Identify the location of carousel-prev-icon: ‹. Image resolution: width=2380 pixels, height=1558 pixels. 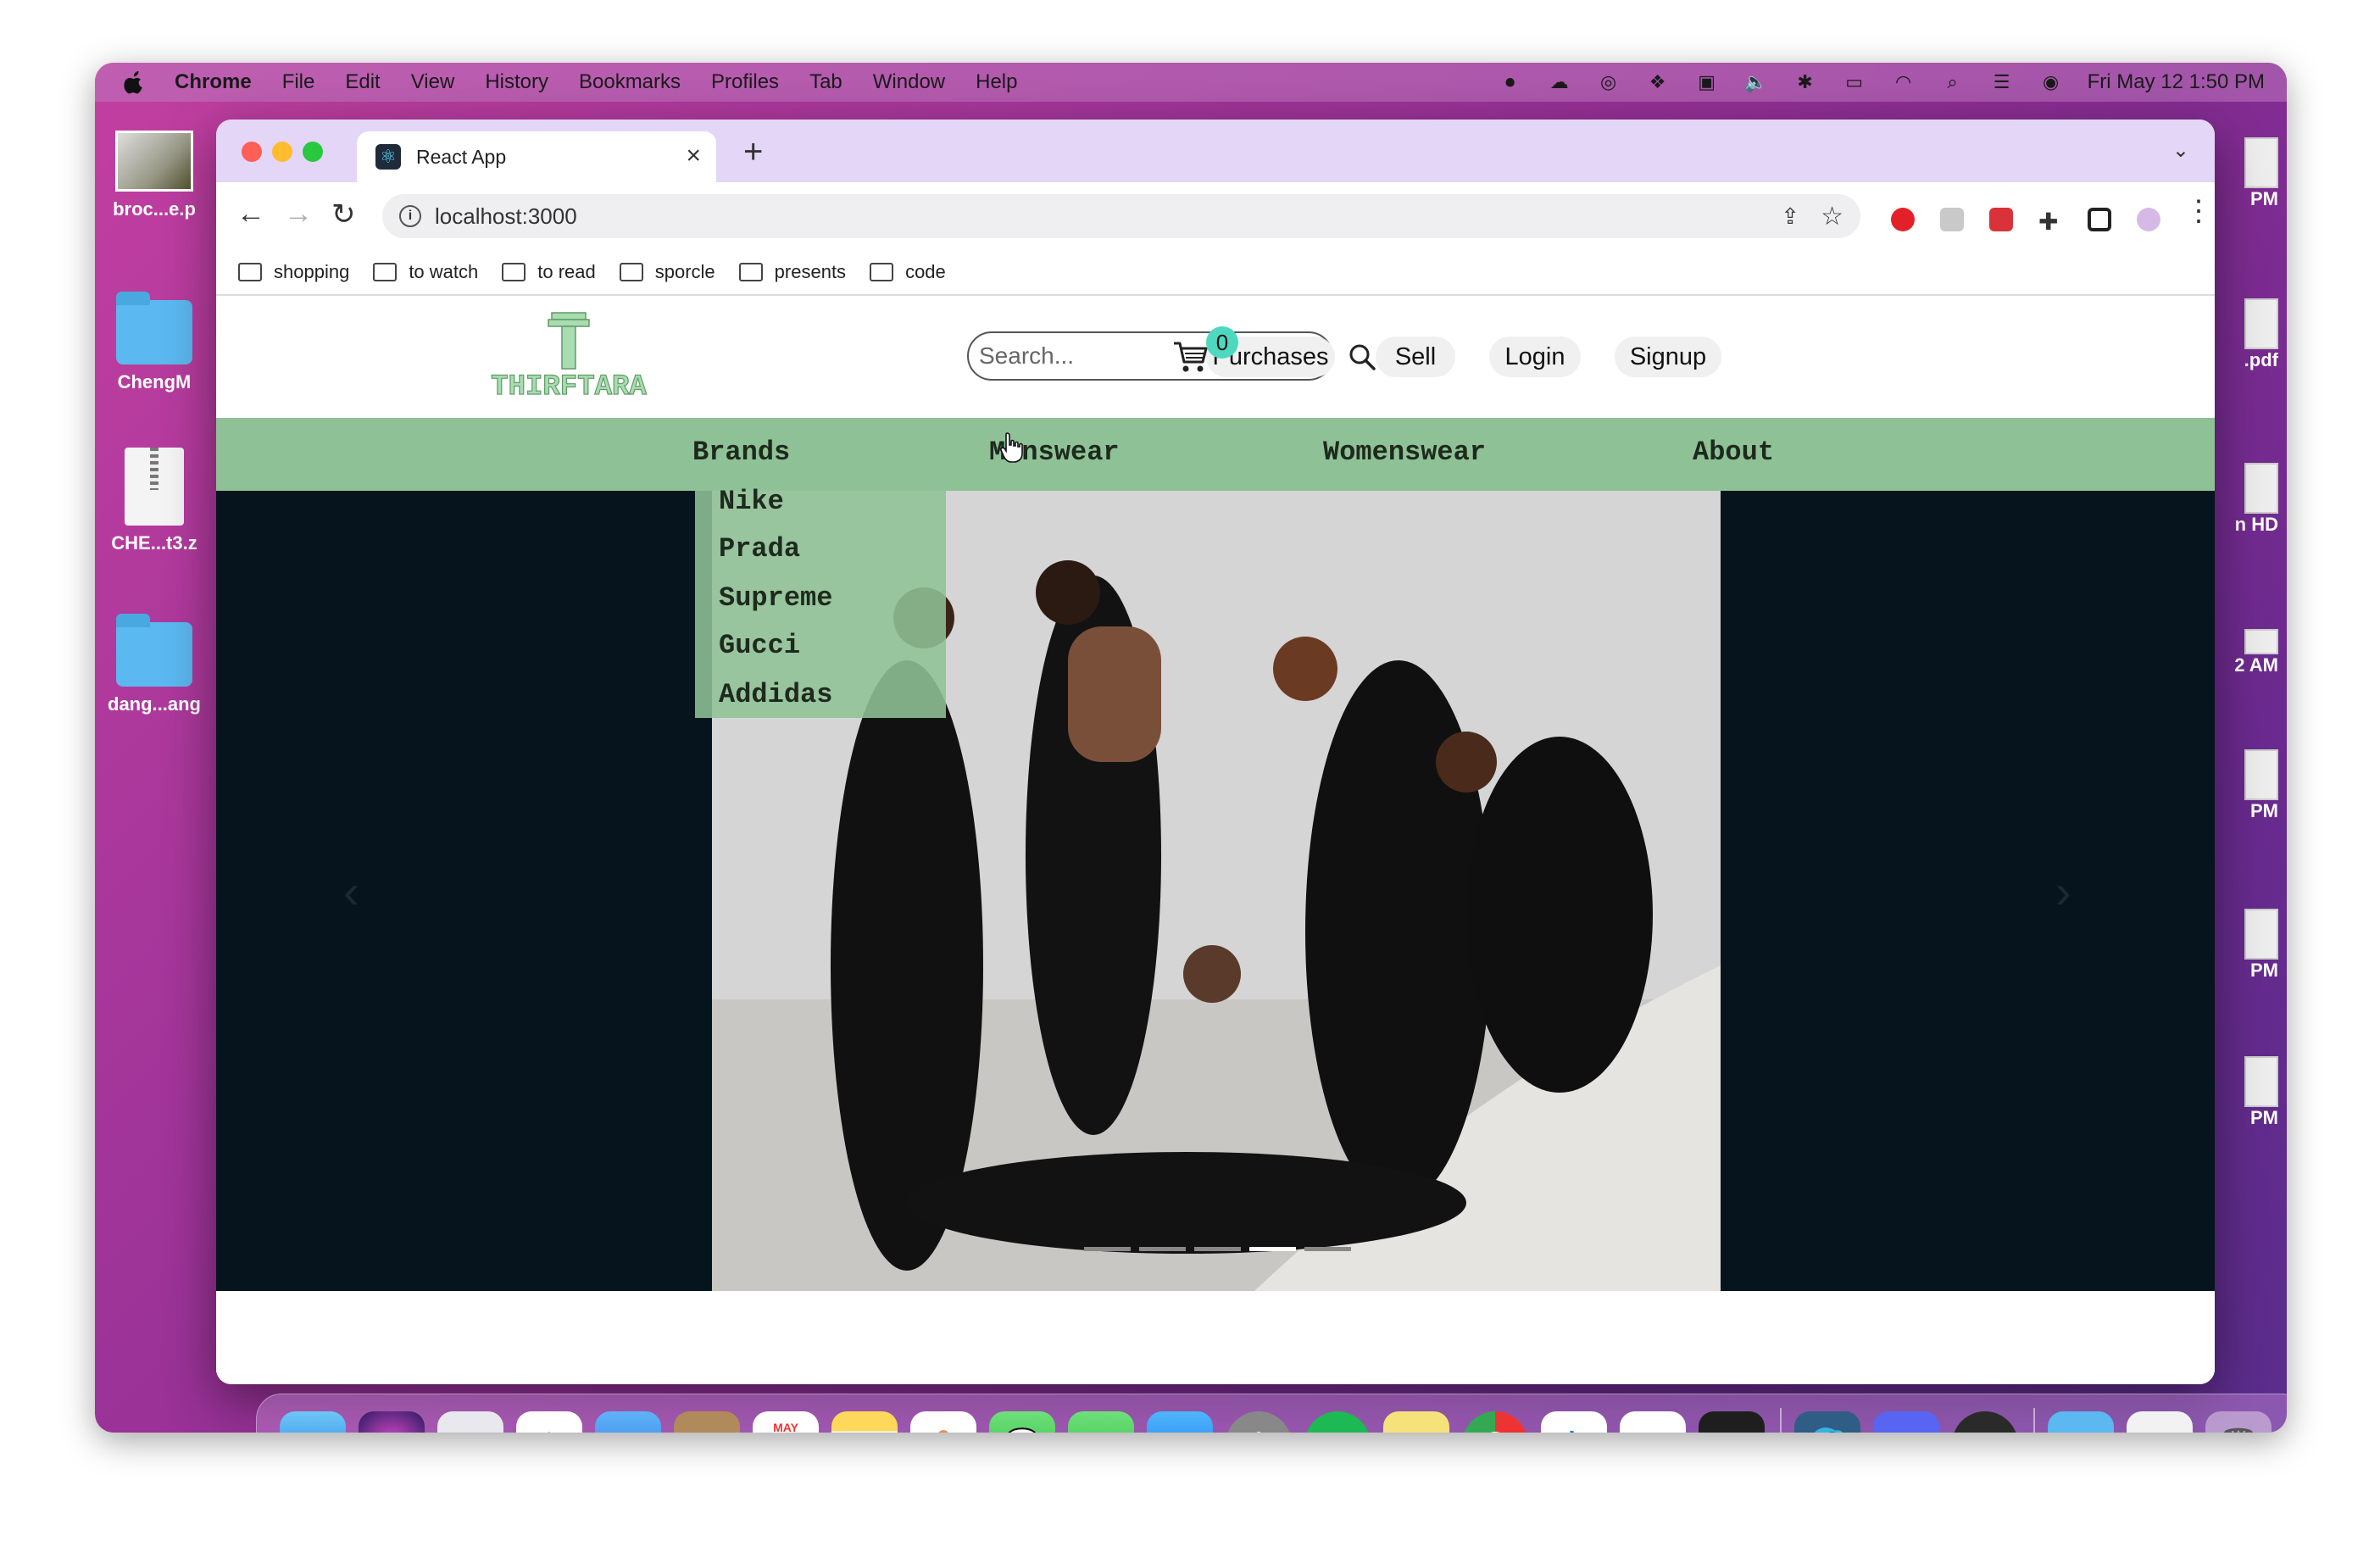
(351, 891).